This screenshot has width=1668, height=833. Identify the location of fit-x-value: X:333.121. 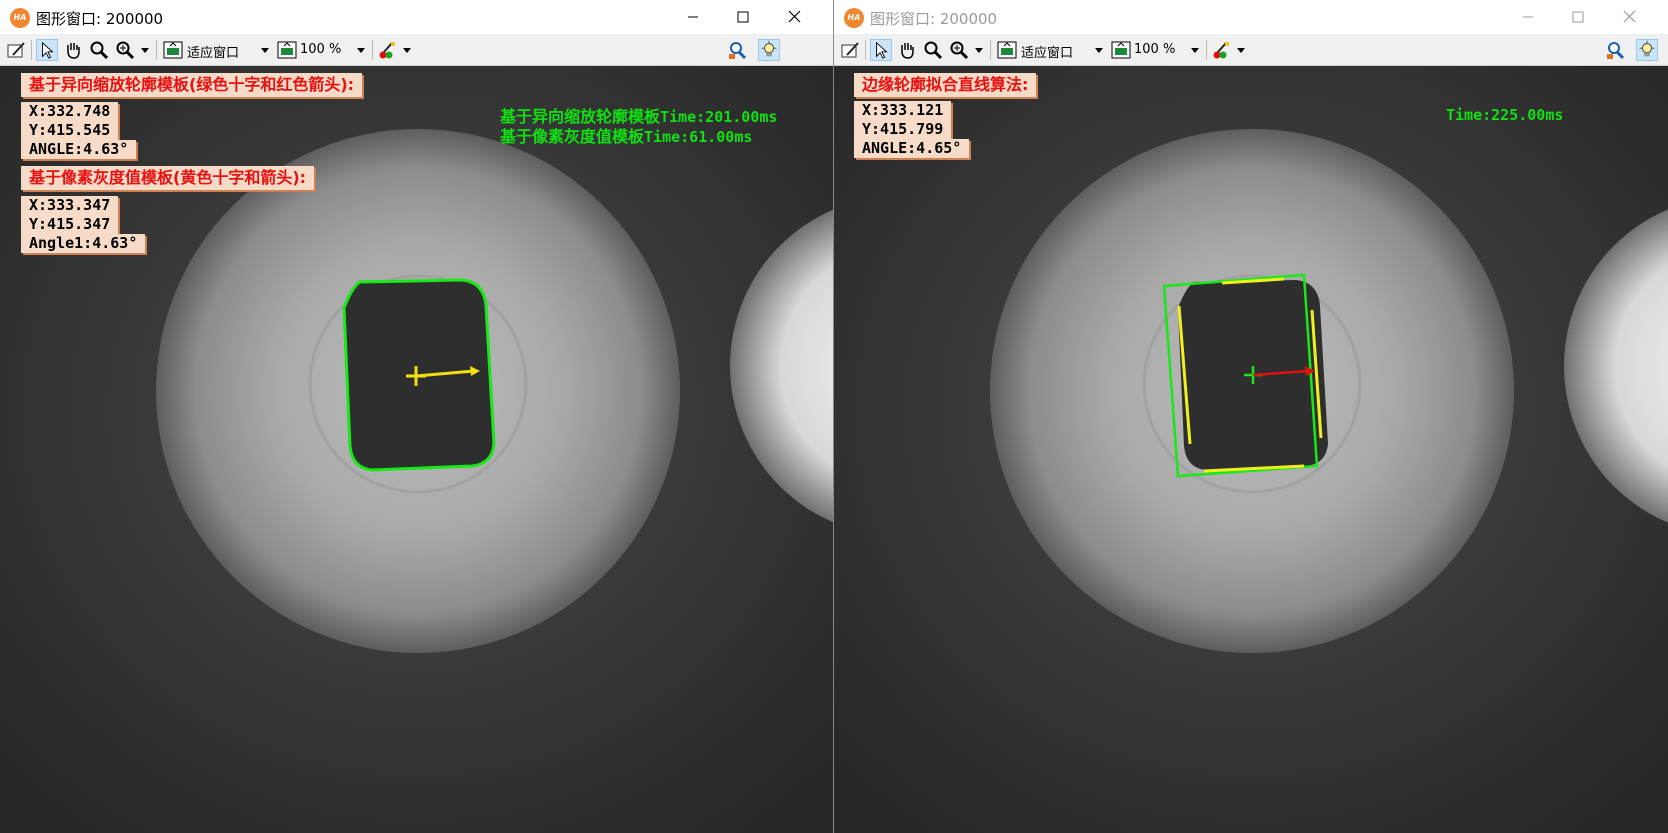
(903, 110).